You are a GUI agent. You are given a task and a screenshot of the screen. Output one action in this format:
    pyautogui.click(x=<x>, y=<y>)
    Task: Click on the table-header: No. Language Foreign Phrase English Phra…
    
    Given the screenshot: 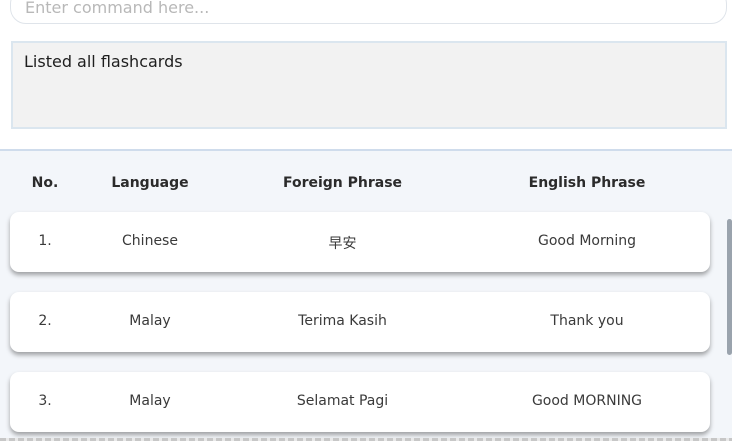 What is the action you would take?
    pyautogui.click(x=366, y=184)
    